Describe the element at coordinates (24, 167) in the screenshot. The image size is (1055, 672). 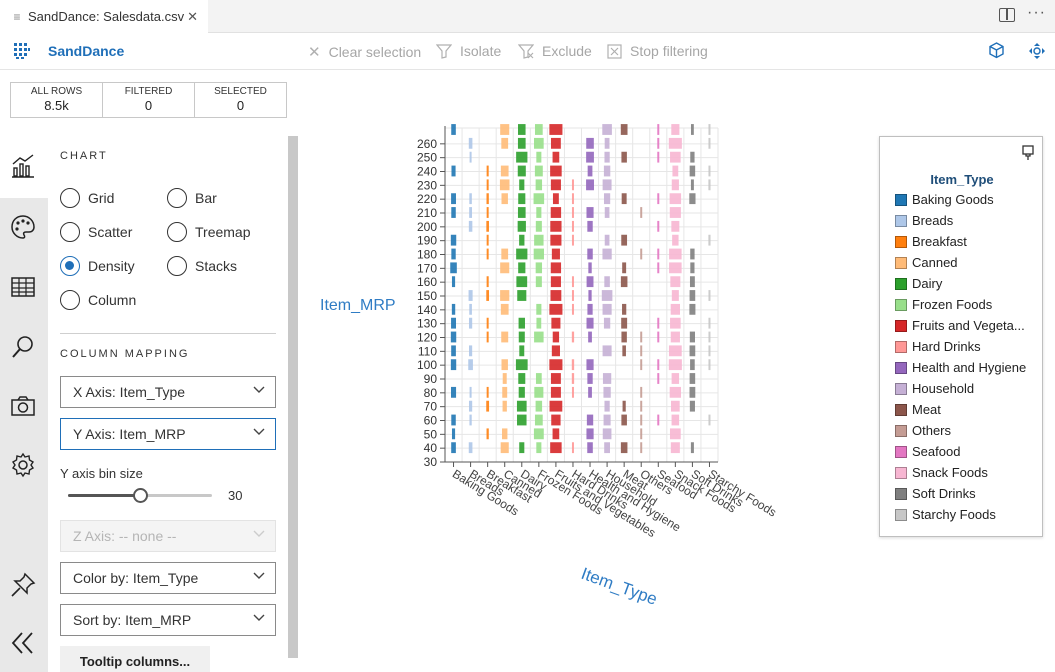
I see `rail-chart-tab` at that location.